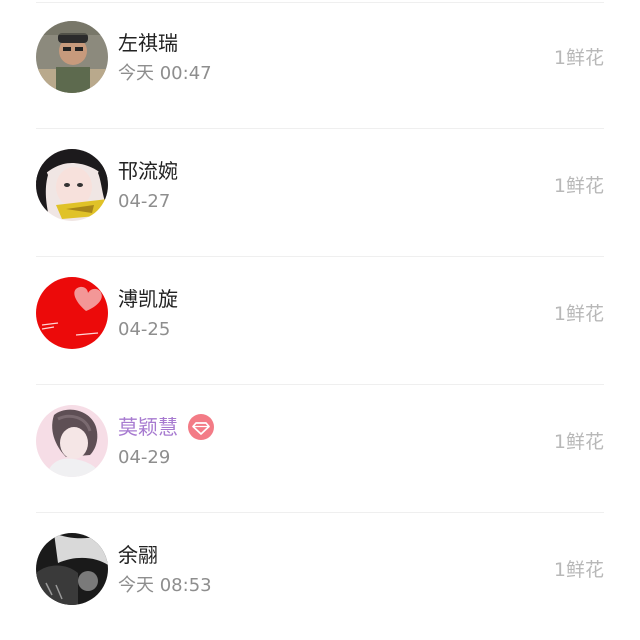  I want to click on contact-name: 余翮, so click(138, 555).